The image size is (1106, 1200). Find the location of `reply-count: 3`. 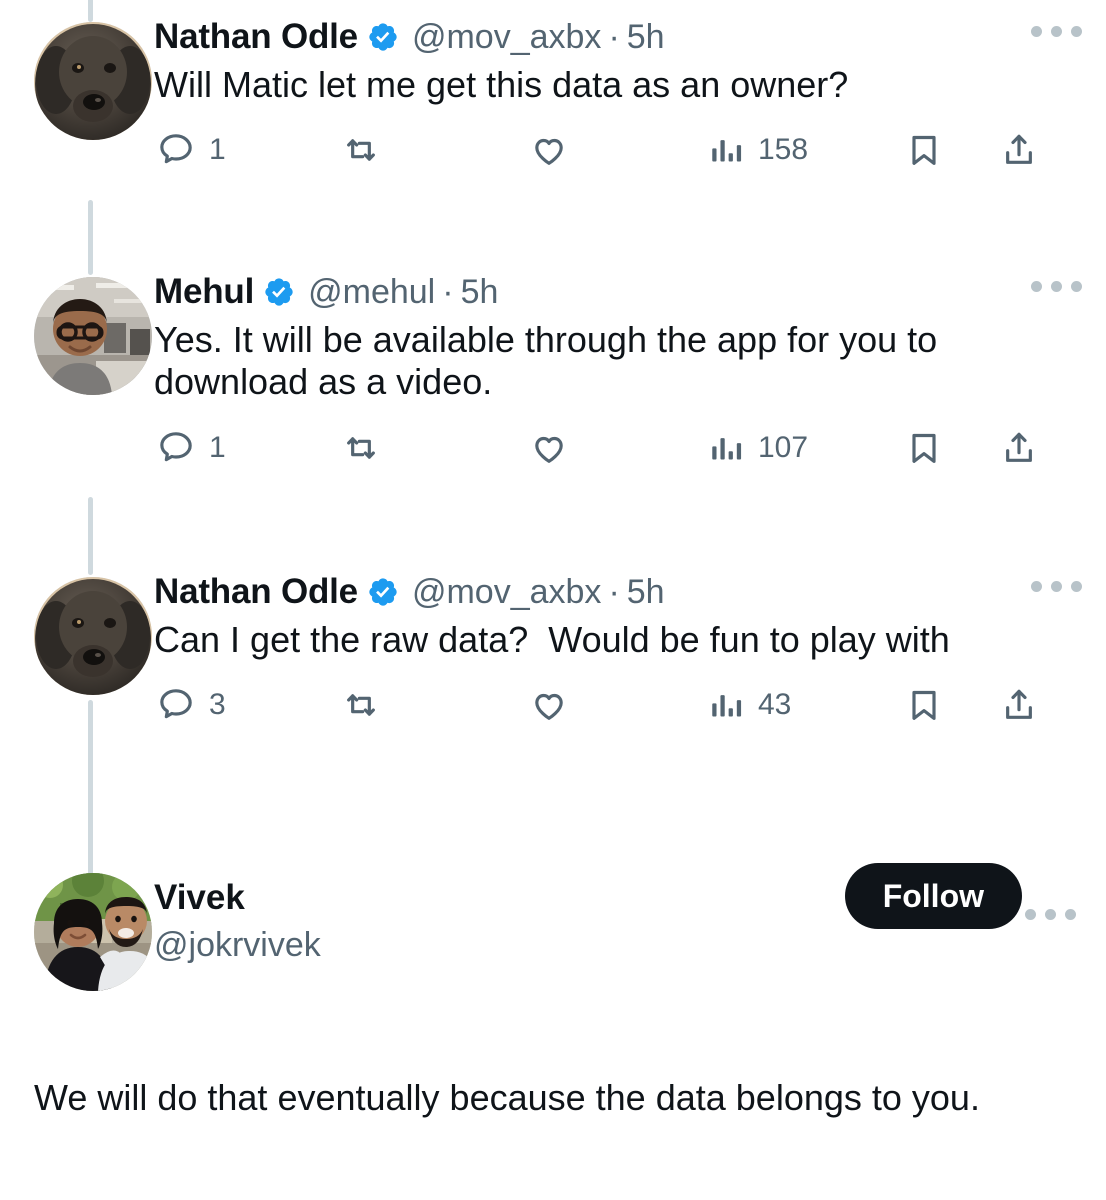

reply-count: 3 is located at coordinates (217, 705).